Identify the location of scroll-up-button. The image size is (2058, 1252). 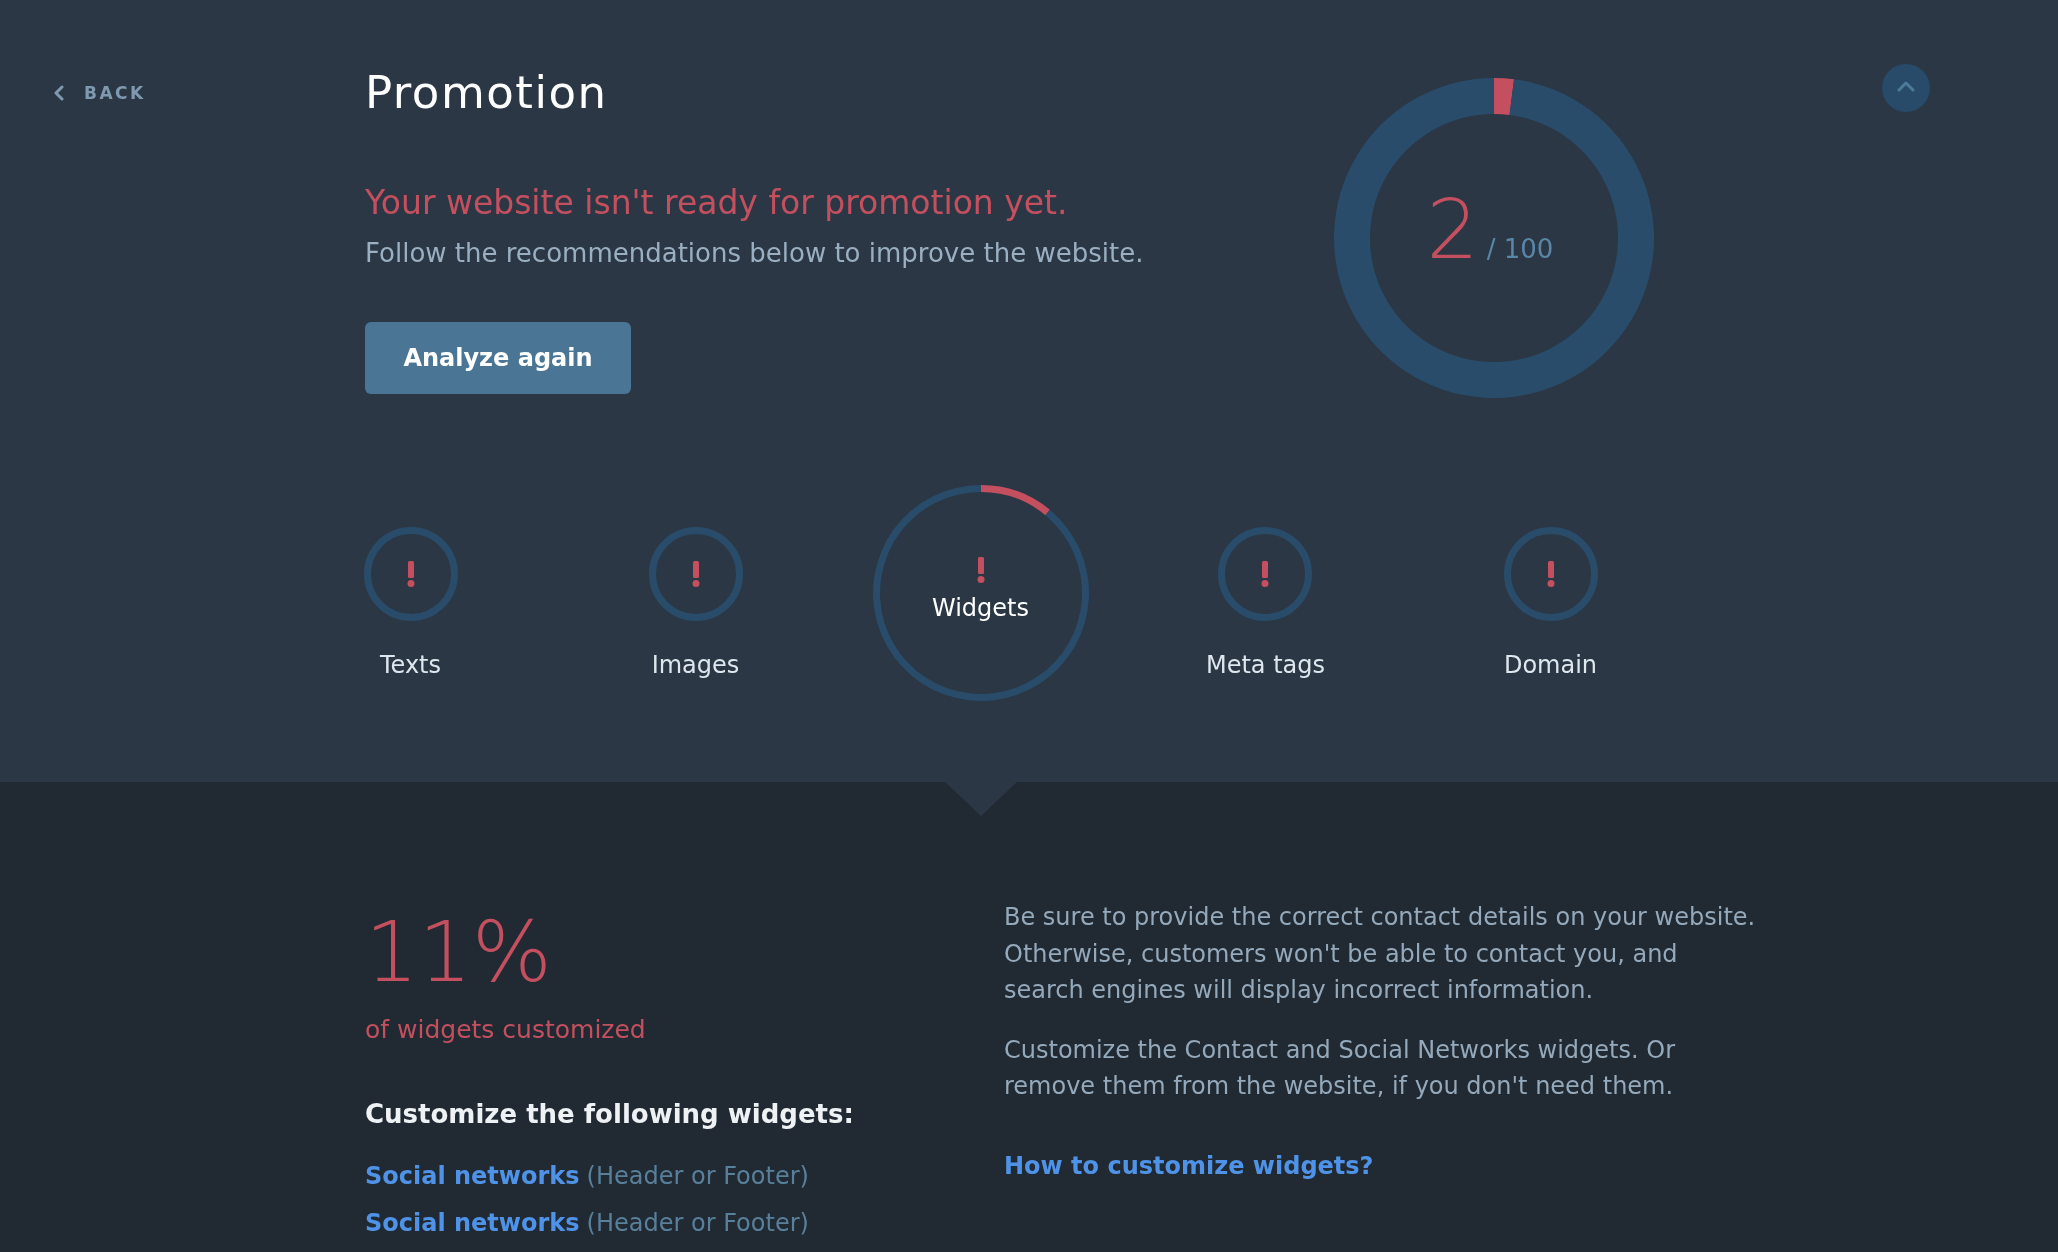
(1906, 88).